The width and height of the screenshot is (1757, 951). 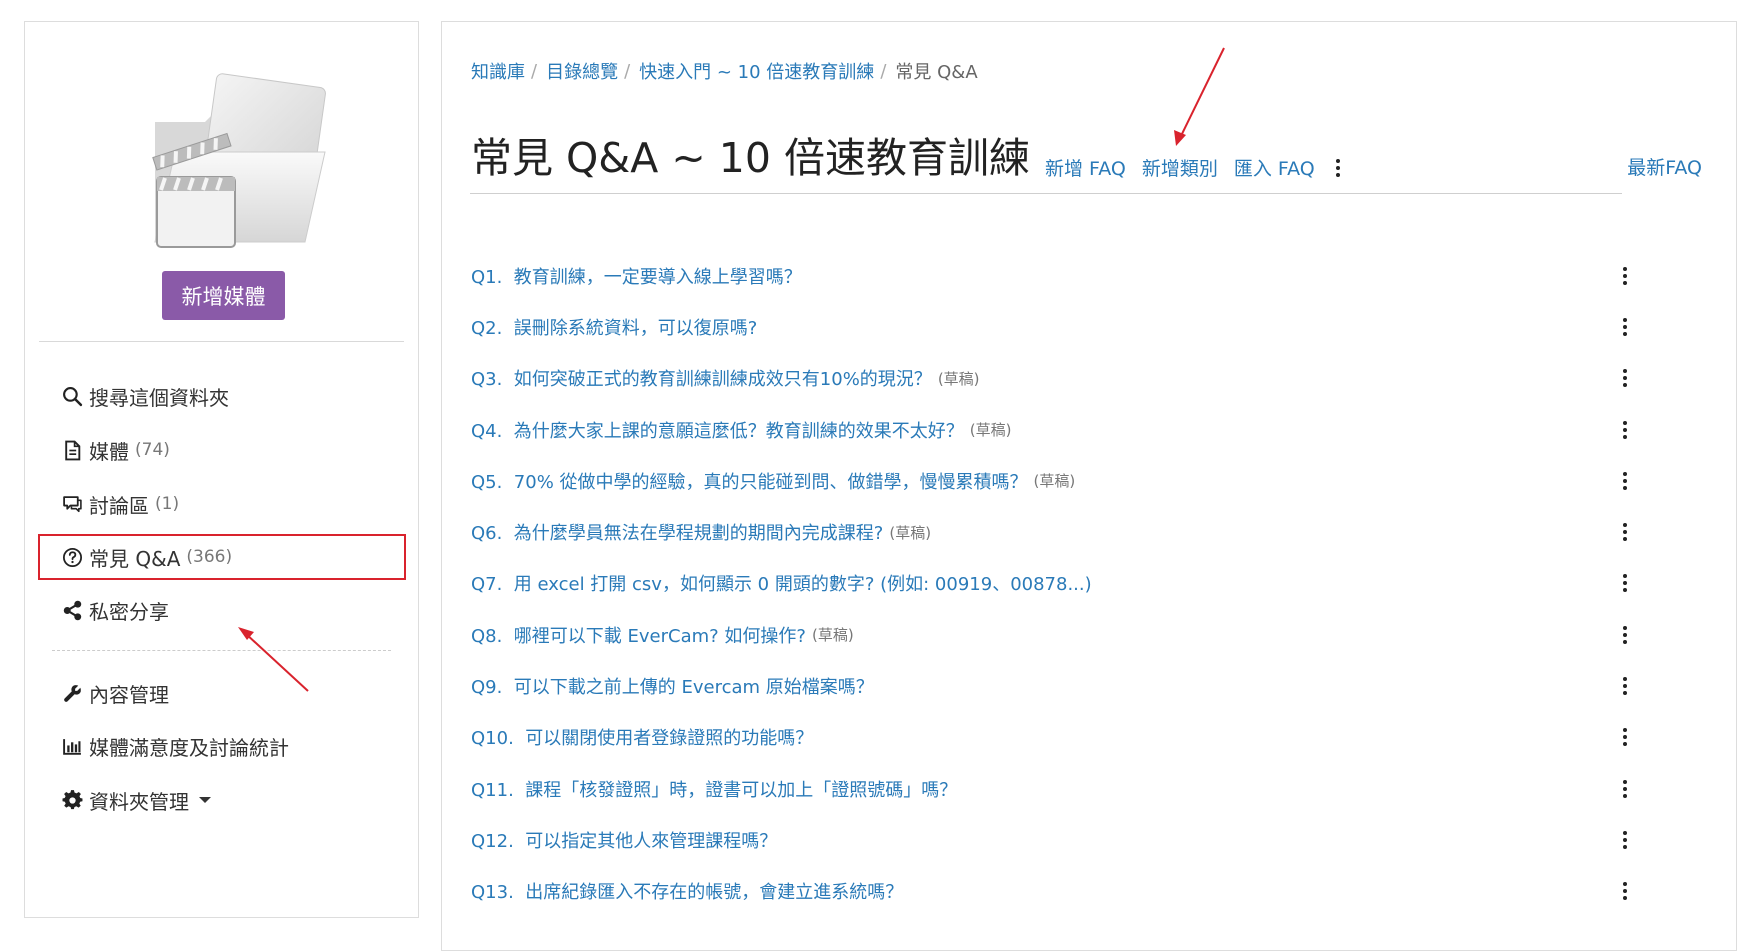 What do you see at coordinates (72, 396) in the screenshot?
I see `search-icon` at bounding box center [72, 396].